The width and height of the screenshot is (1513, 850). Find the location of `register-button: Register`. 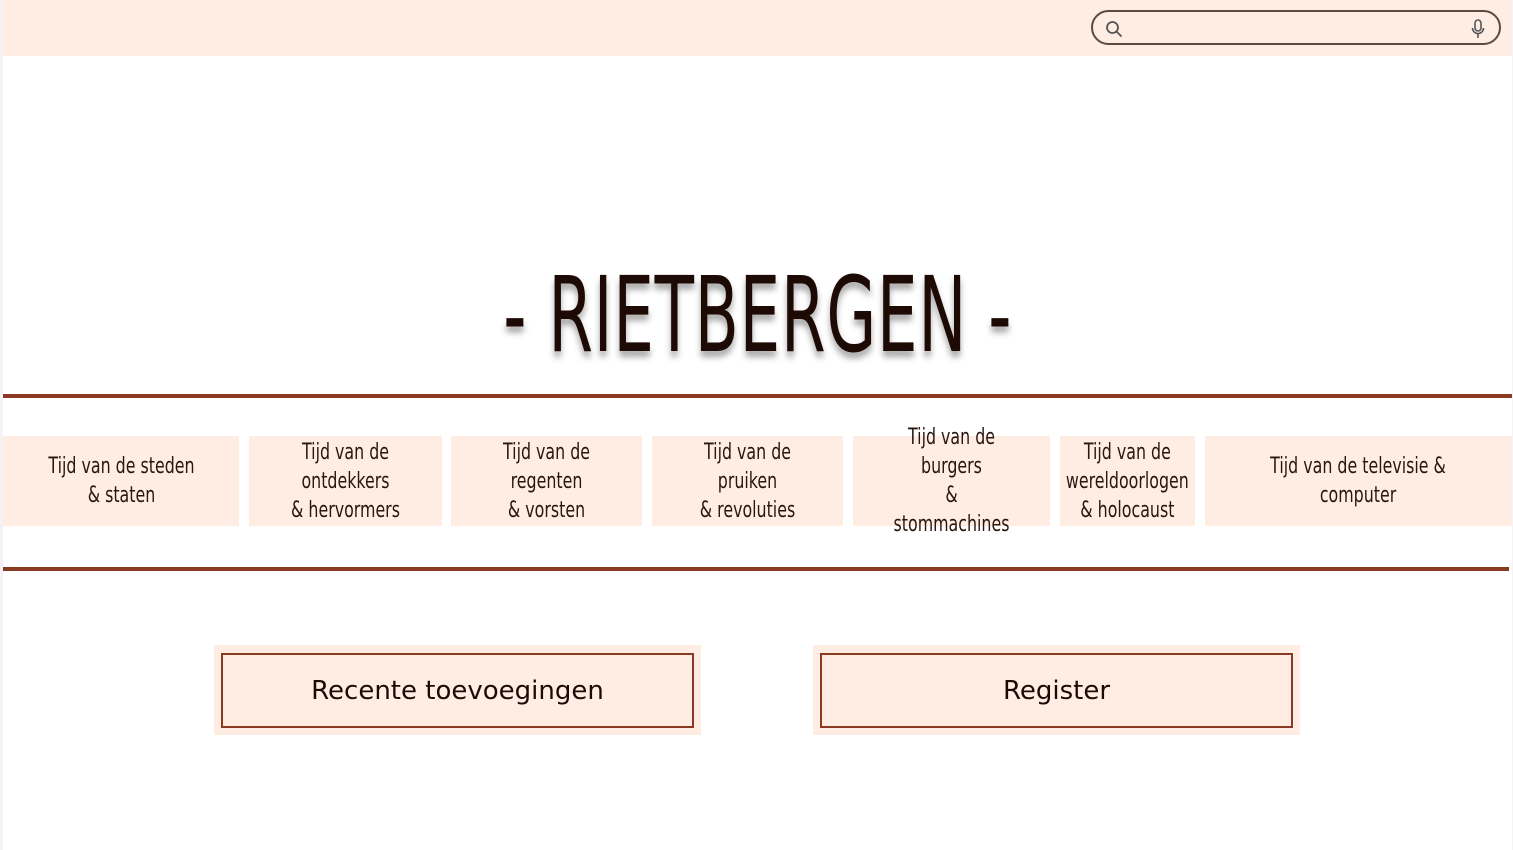

register-button: Register is located at coordinates (1056, 690).